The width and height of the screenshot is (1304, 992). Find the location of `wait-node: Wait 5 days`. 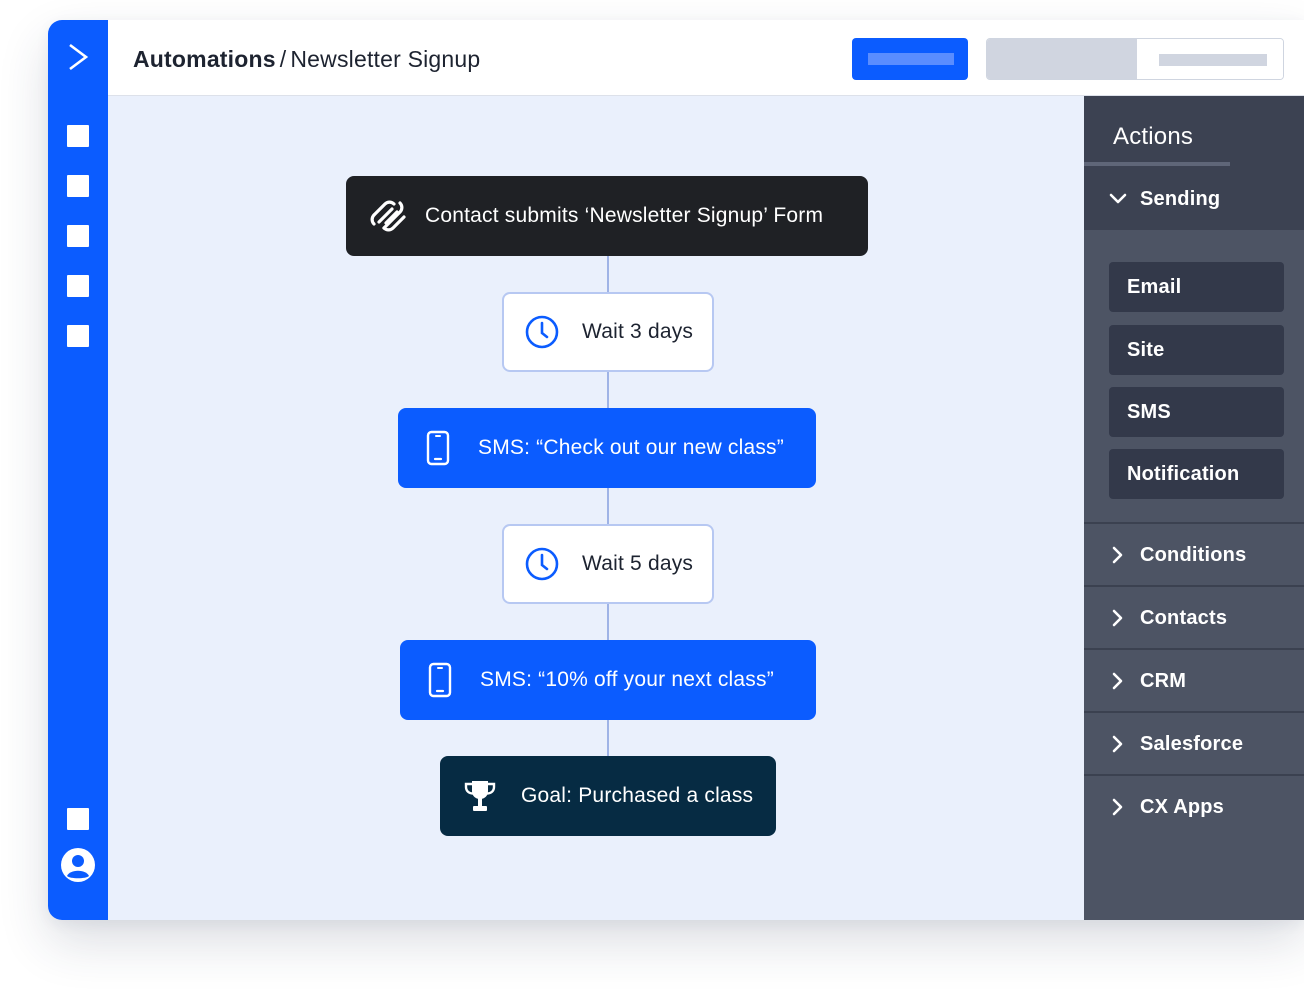

wait-node: Wait 5 days is located at coordinates (608, 564).